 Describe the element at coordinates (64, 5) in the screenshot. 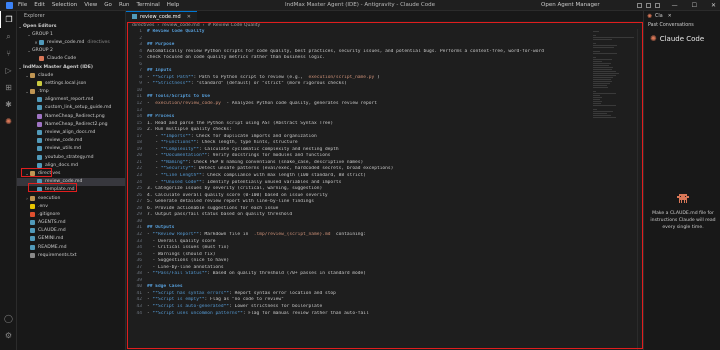

I see `menu-selection: Selection` at that location.